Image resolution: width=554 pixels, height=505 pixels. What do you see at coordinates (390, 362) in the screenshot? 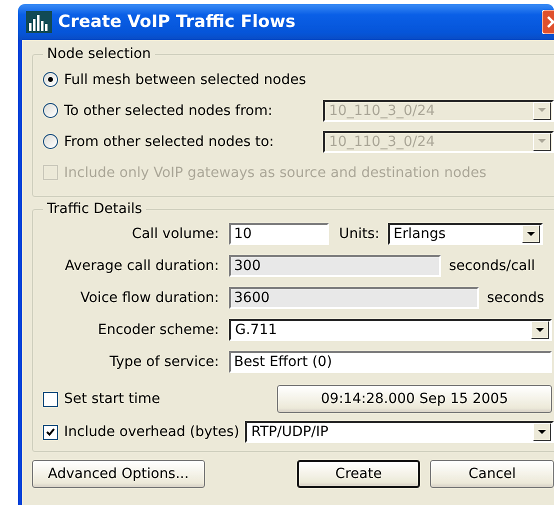
I see `input-field: Best Effort (0)` at bounding box center [390, 362].